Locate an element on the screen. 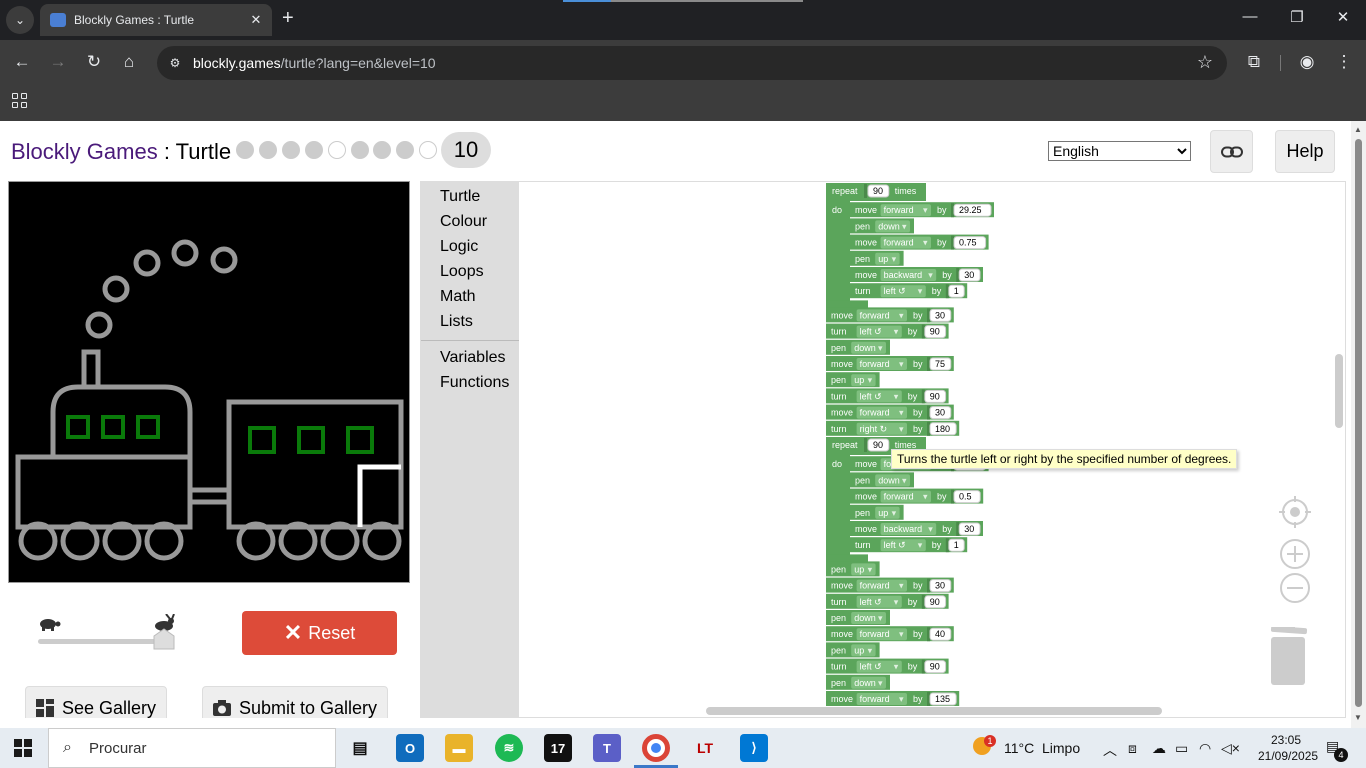 The image size is (1366, 768). language-select: English is located at coordinates (1119, 151).